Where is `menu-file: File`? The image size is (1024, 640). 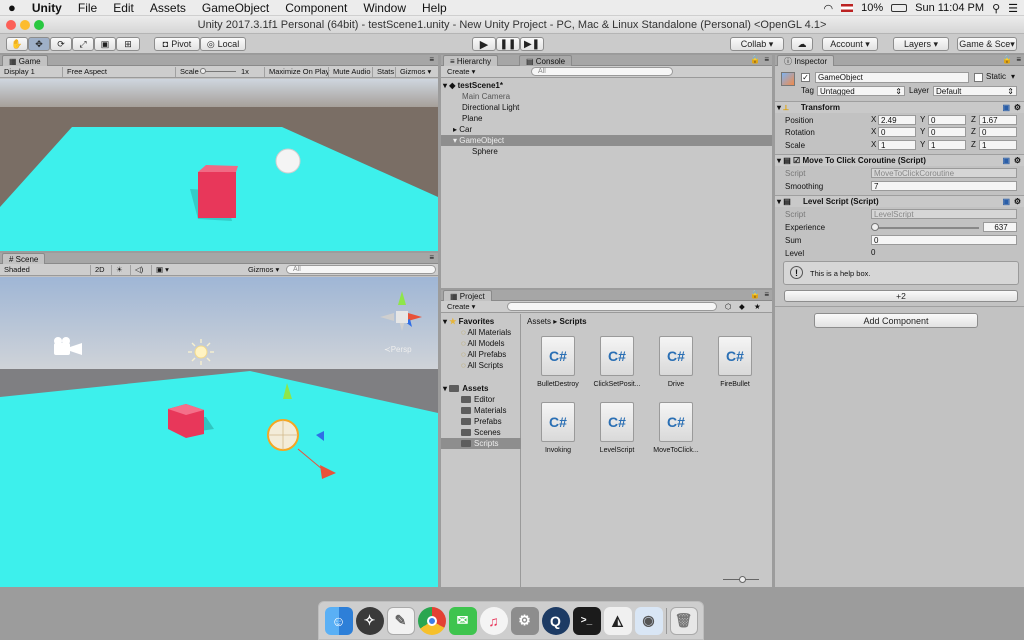 menu-file: File is located at coordinates (87, 8).